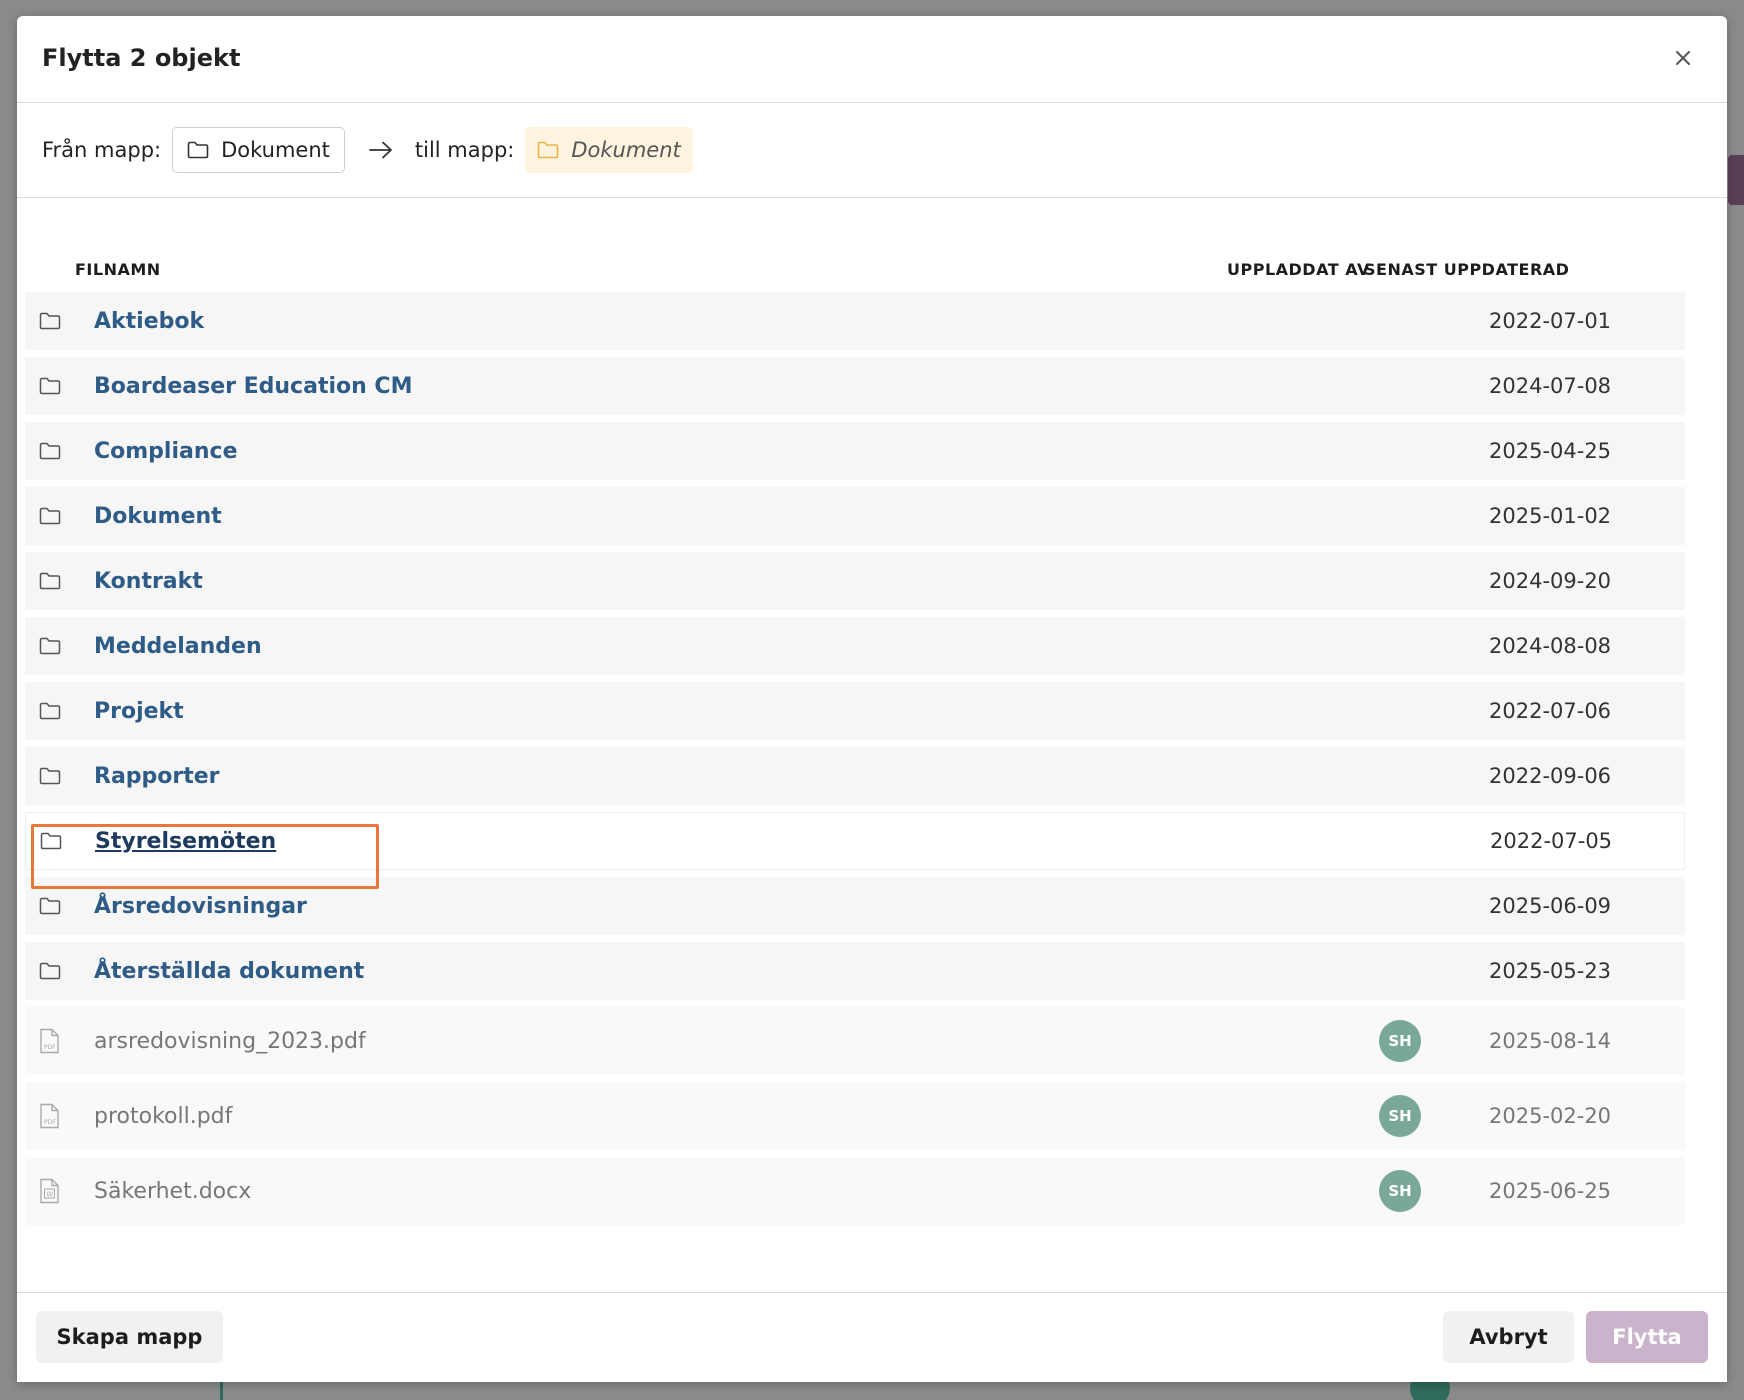 This screenshot has width=1744, height=1400. I want to click on folder-name-link: Aktiebok, so click(149, 321).